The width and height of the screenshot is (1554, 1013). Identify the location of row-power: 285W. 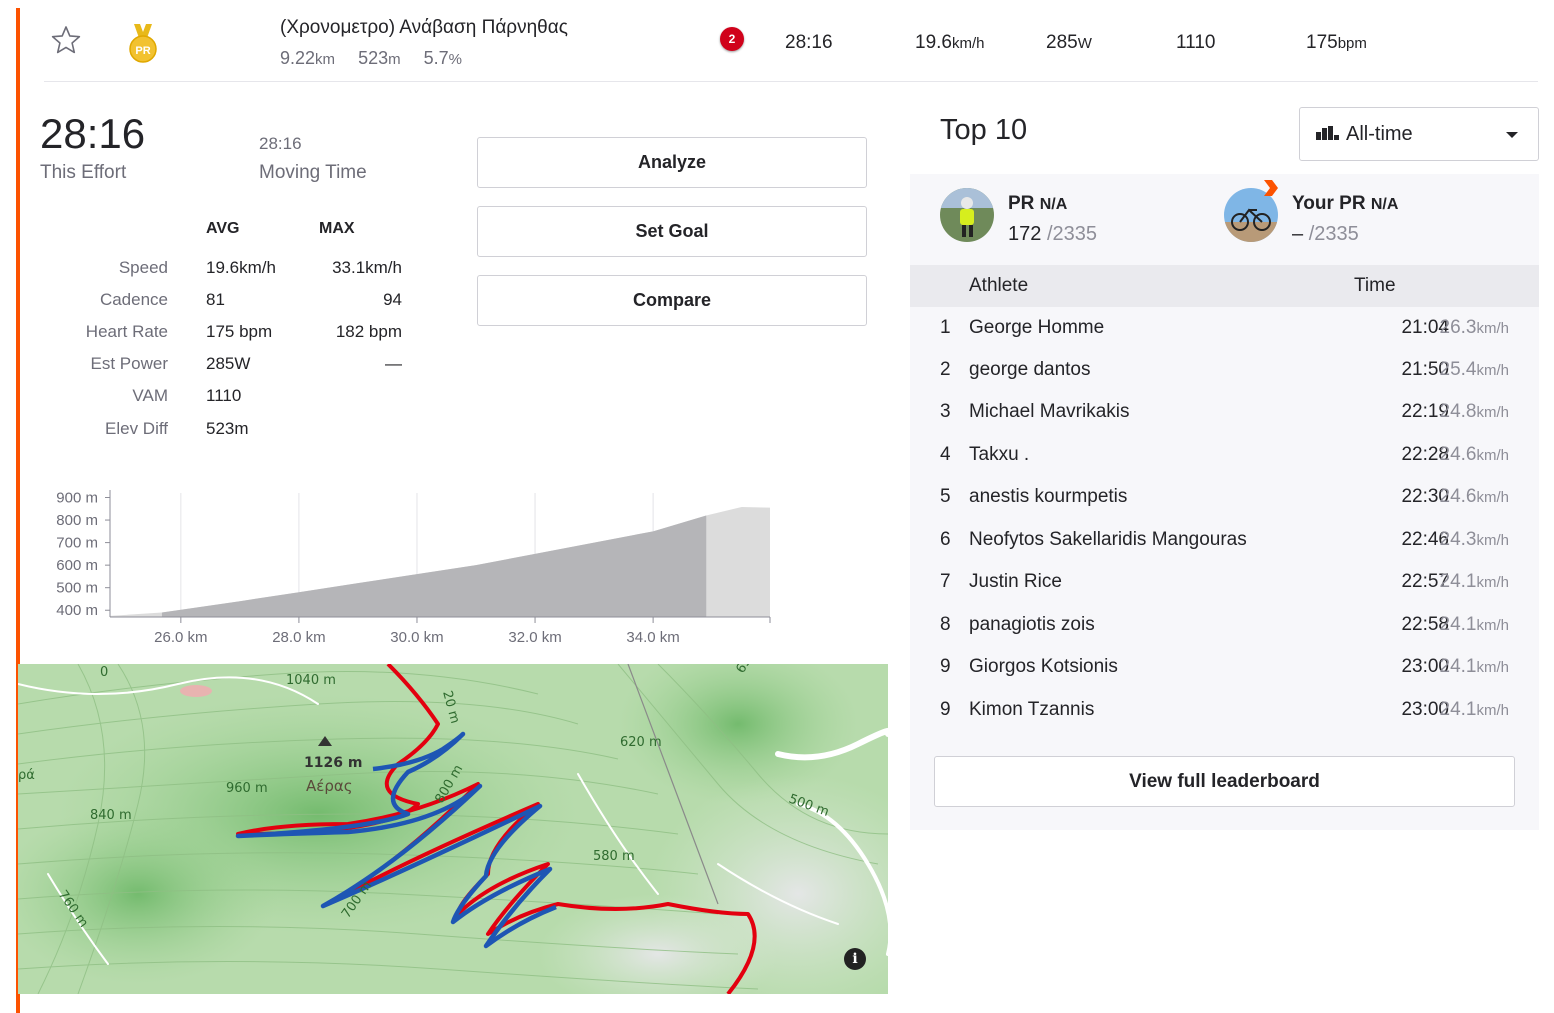
(1069, 42).